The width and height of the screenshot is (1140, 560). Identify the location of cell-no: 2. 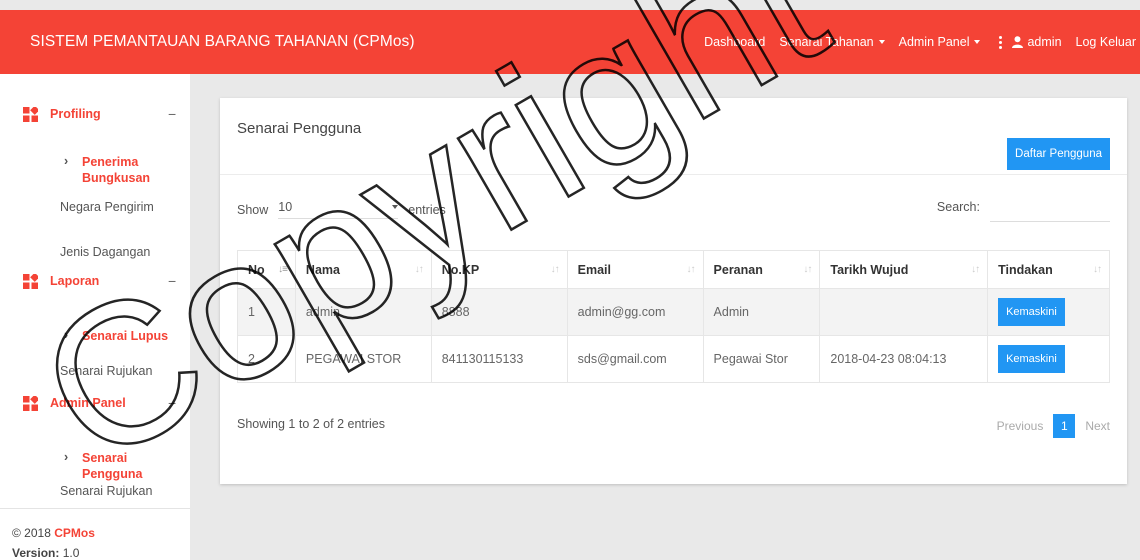
(266, 359).